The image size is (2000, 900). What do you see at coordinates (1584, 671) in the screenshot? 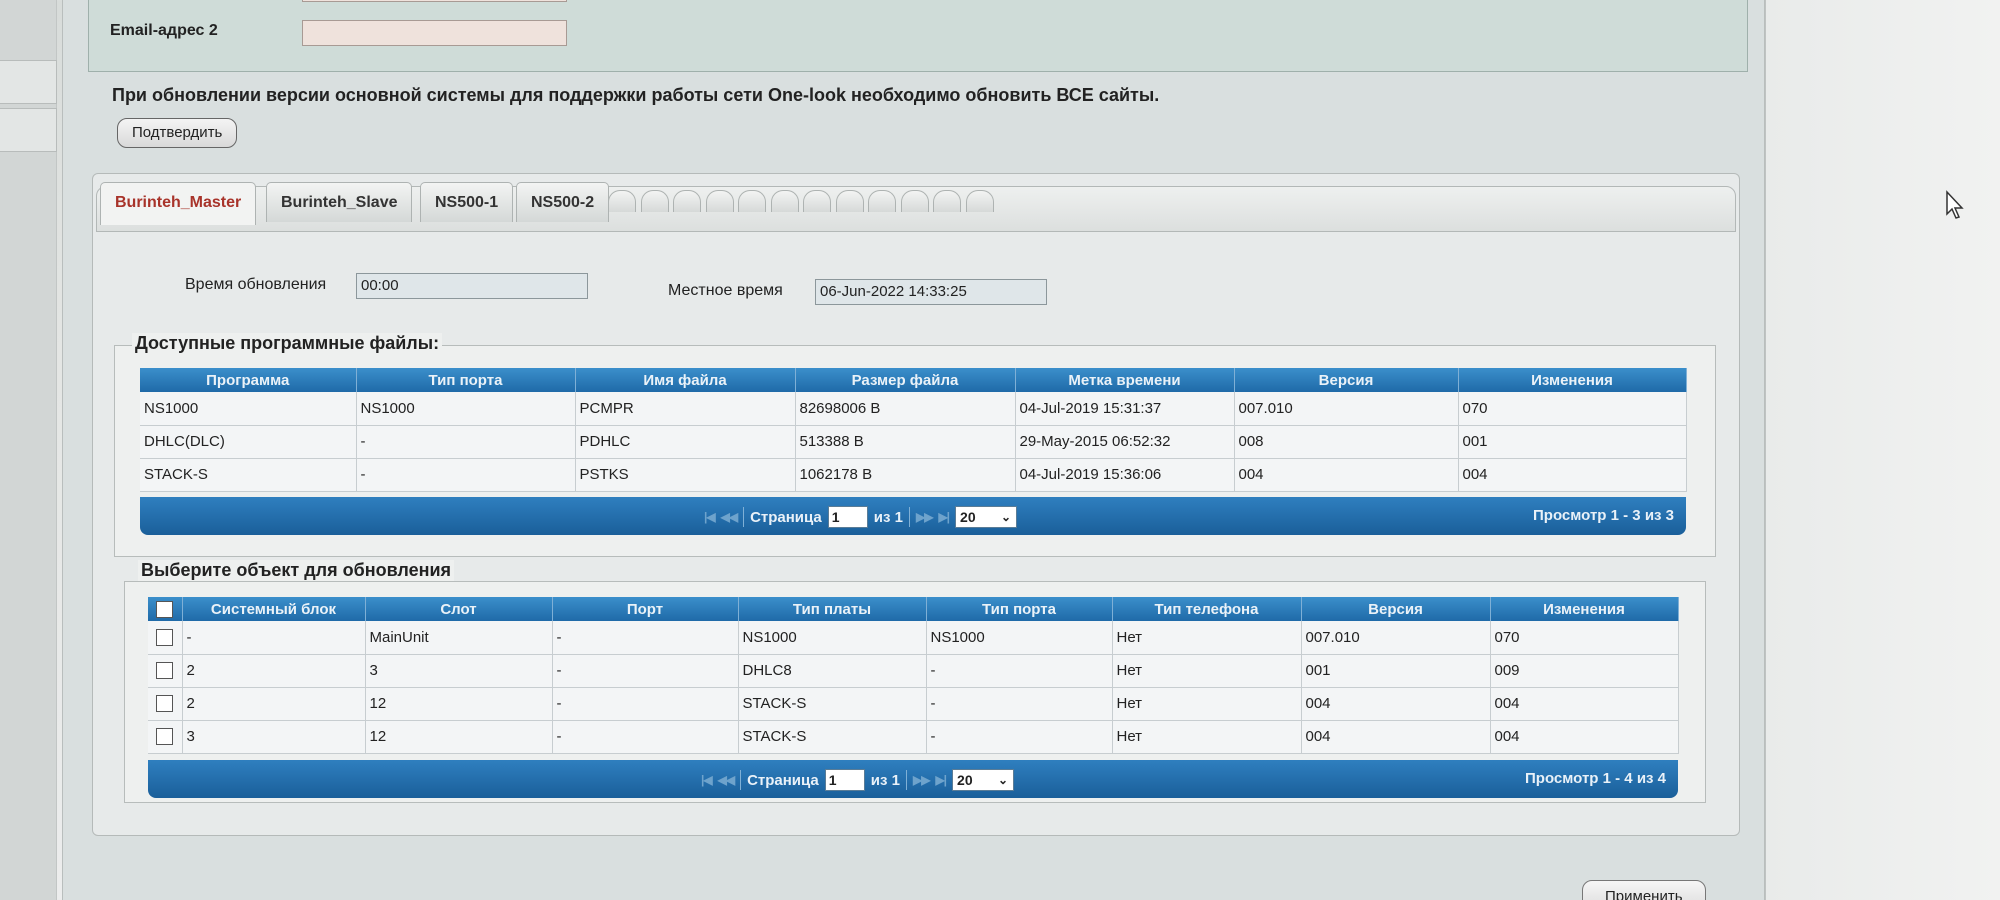
I see `table-cell: 009` at bounding box center [1584, 671].